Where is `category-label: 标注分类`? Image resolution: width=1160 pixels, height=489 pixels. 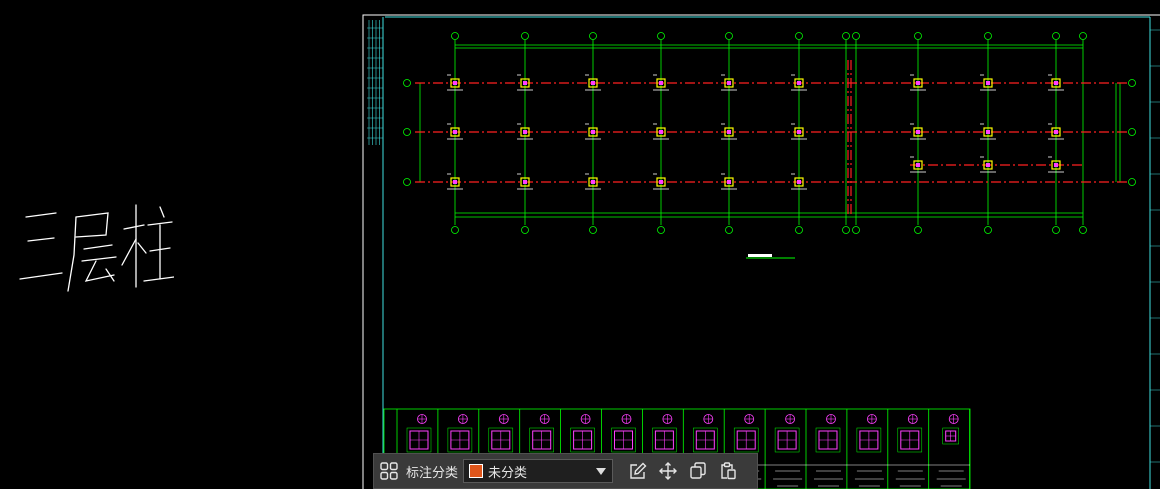 category-label: 标注分类 is located at coordinates (432, 473).